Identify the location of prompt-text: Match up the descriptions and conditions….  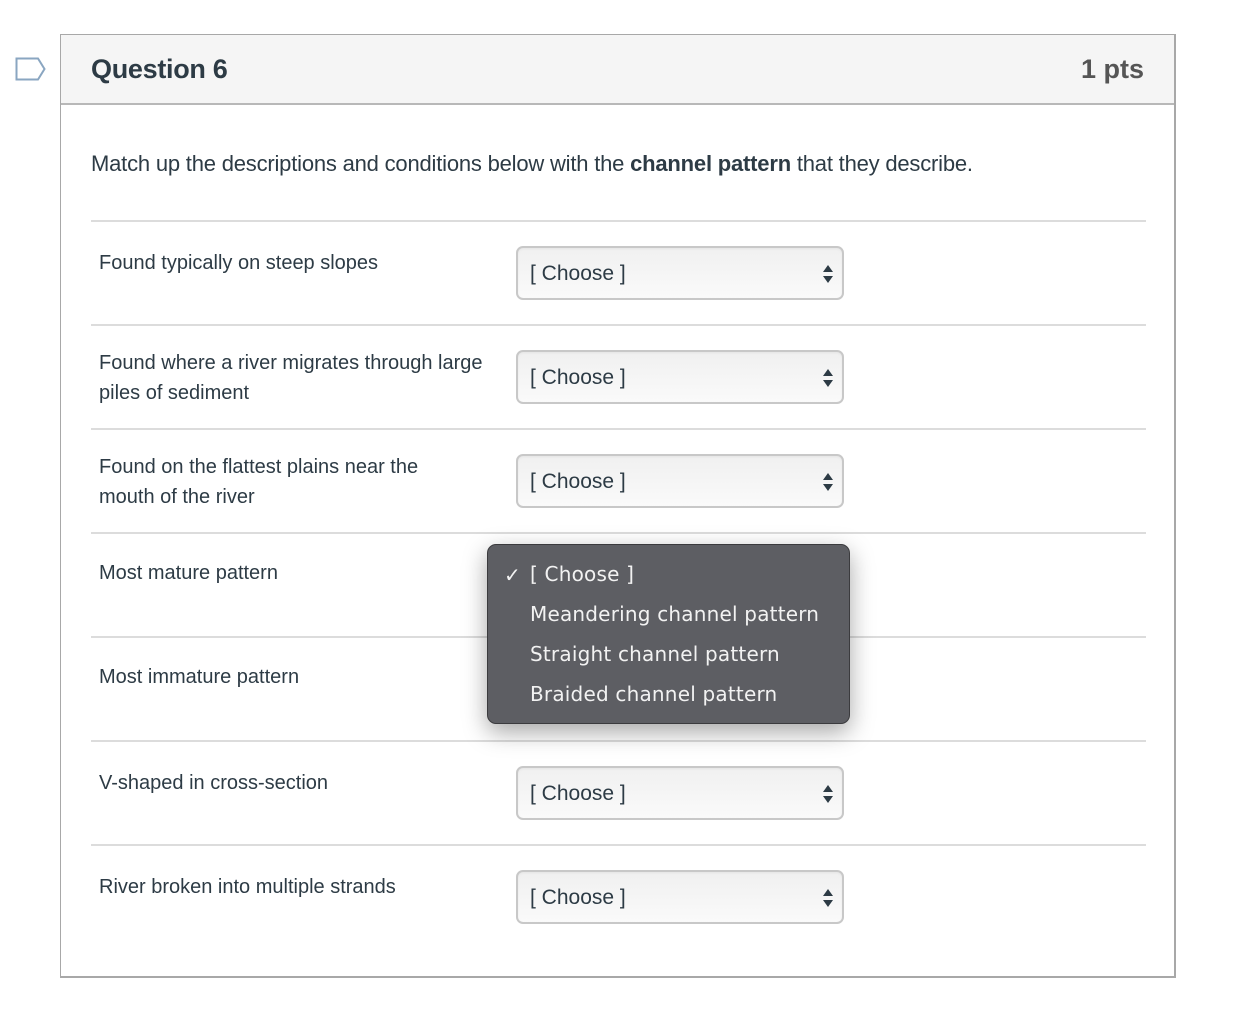
(361, 163).